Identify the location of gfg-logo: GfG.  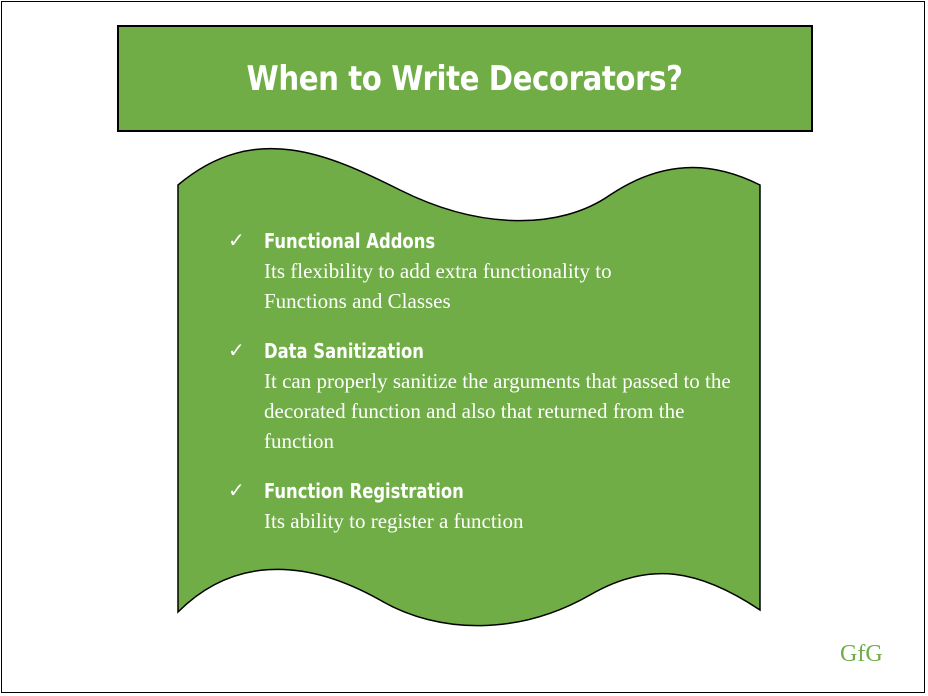
(861, 654).